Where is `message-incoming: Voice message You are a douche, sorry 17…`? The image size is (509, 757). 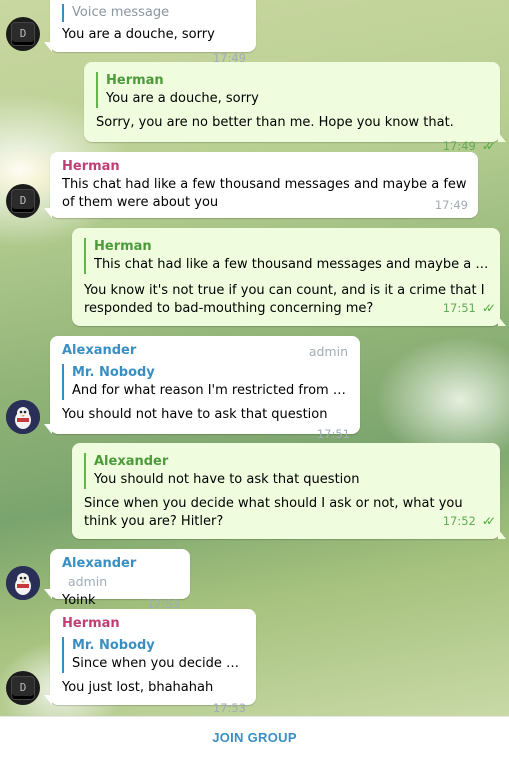 message-incoming: Voice message You are a douche, sorry 17… is located at coordinates (150, 32).